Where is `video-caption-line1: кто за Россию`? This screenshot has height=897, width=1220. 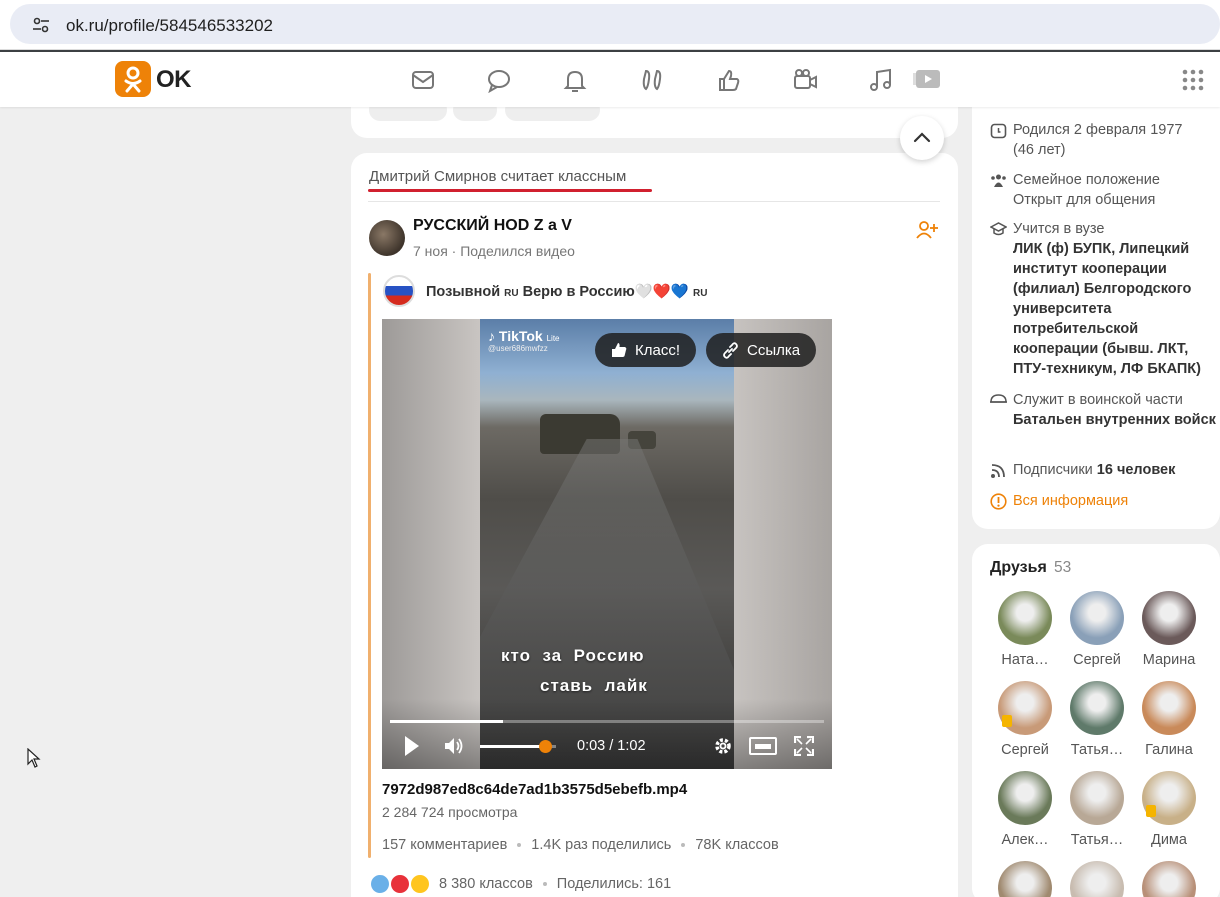 video-caption-line1: кто за Россию is located at coordinates (573, 655).